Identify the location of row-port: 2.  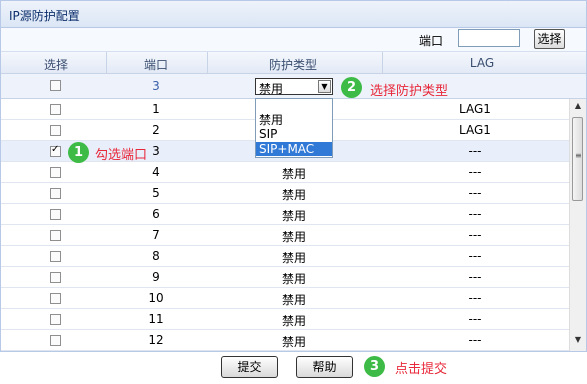
(156, 130).